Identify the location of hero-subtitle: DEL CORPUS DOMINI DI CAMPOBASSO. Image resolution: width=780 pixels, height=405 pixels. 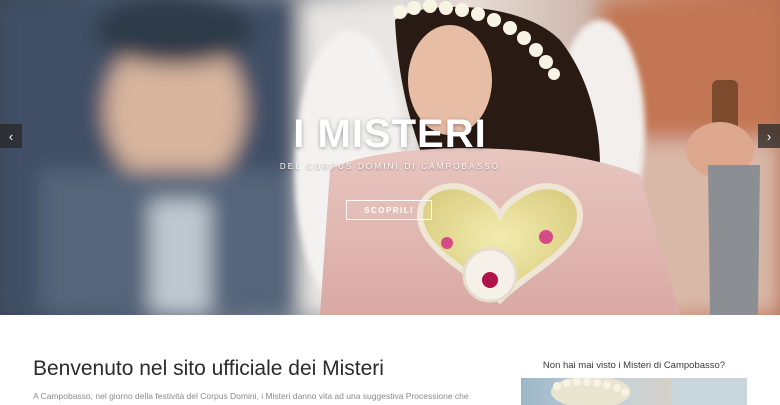
(390, 166).